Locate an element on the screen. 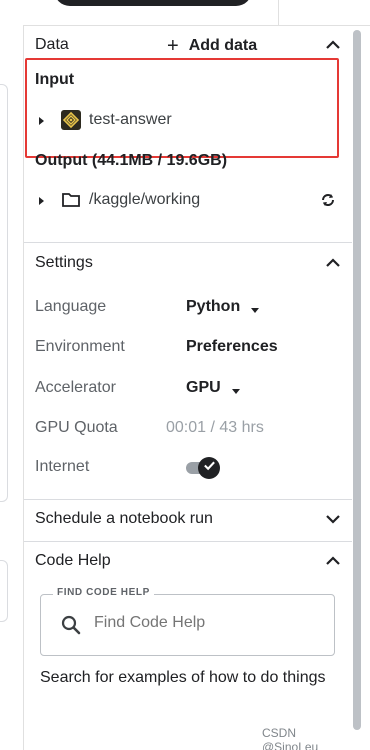 The height and width of the screenshot is (750, 370). highlight-box is located at coordinates (182, 108).